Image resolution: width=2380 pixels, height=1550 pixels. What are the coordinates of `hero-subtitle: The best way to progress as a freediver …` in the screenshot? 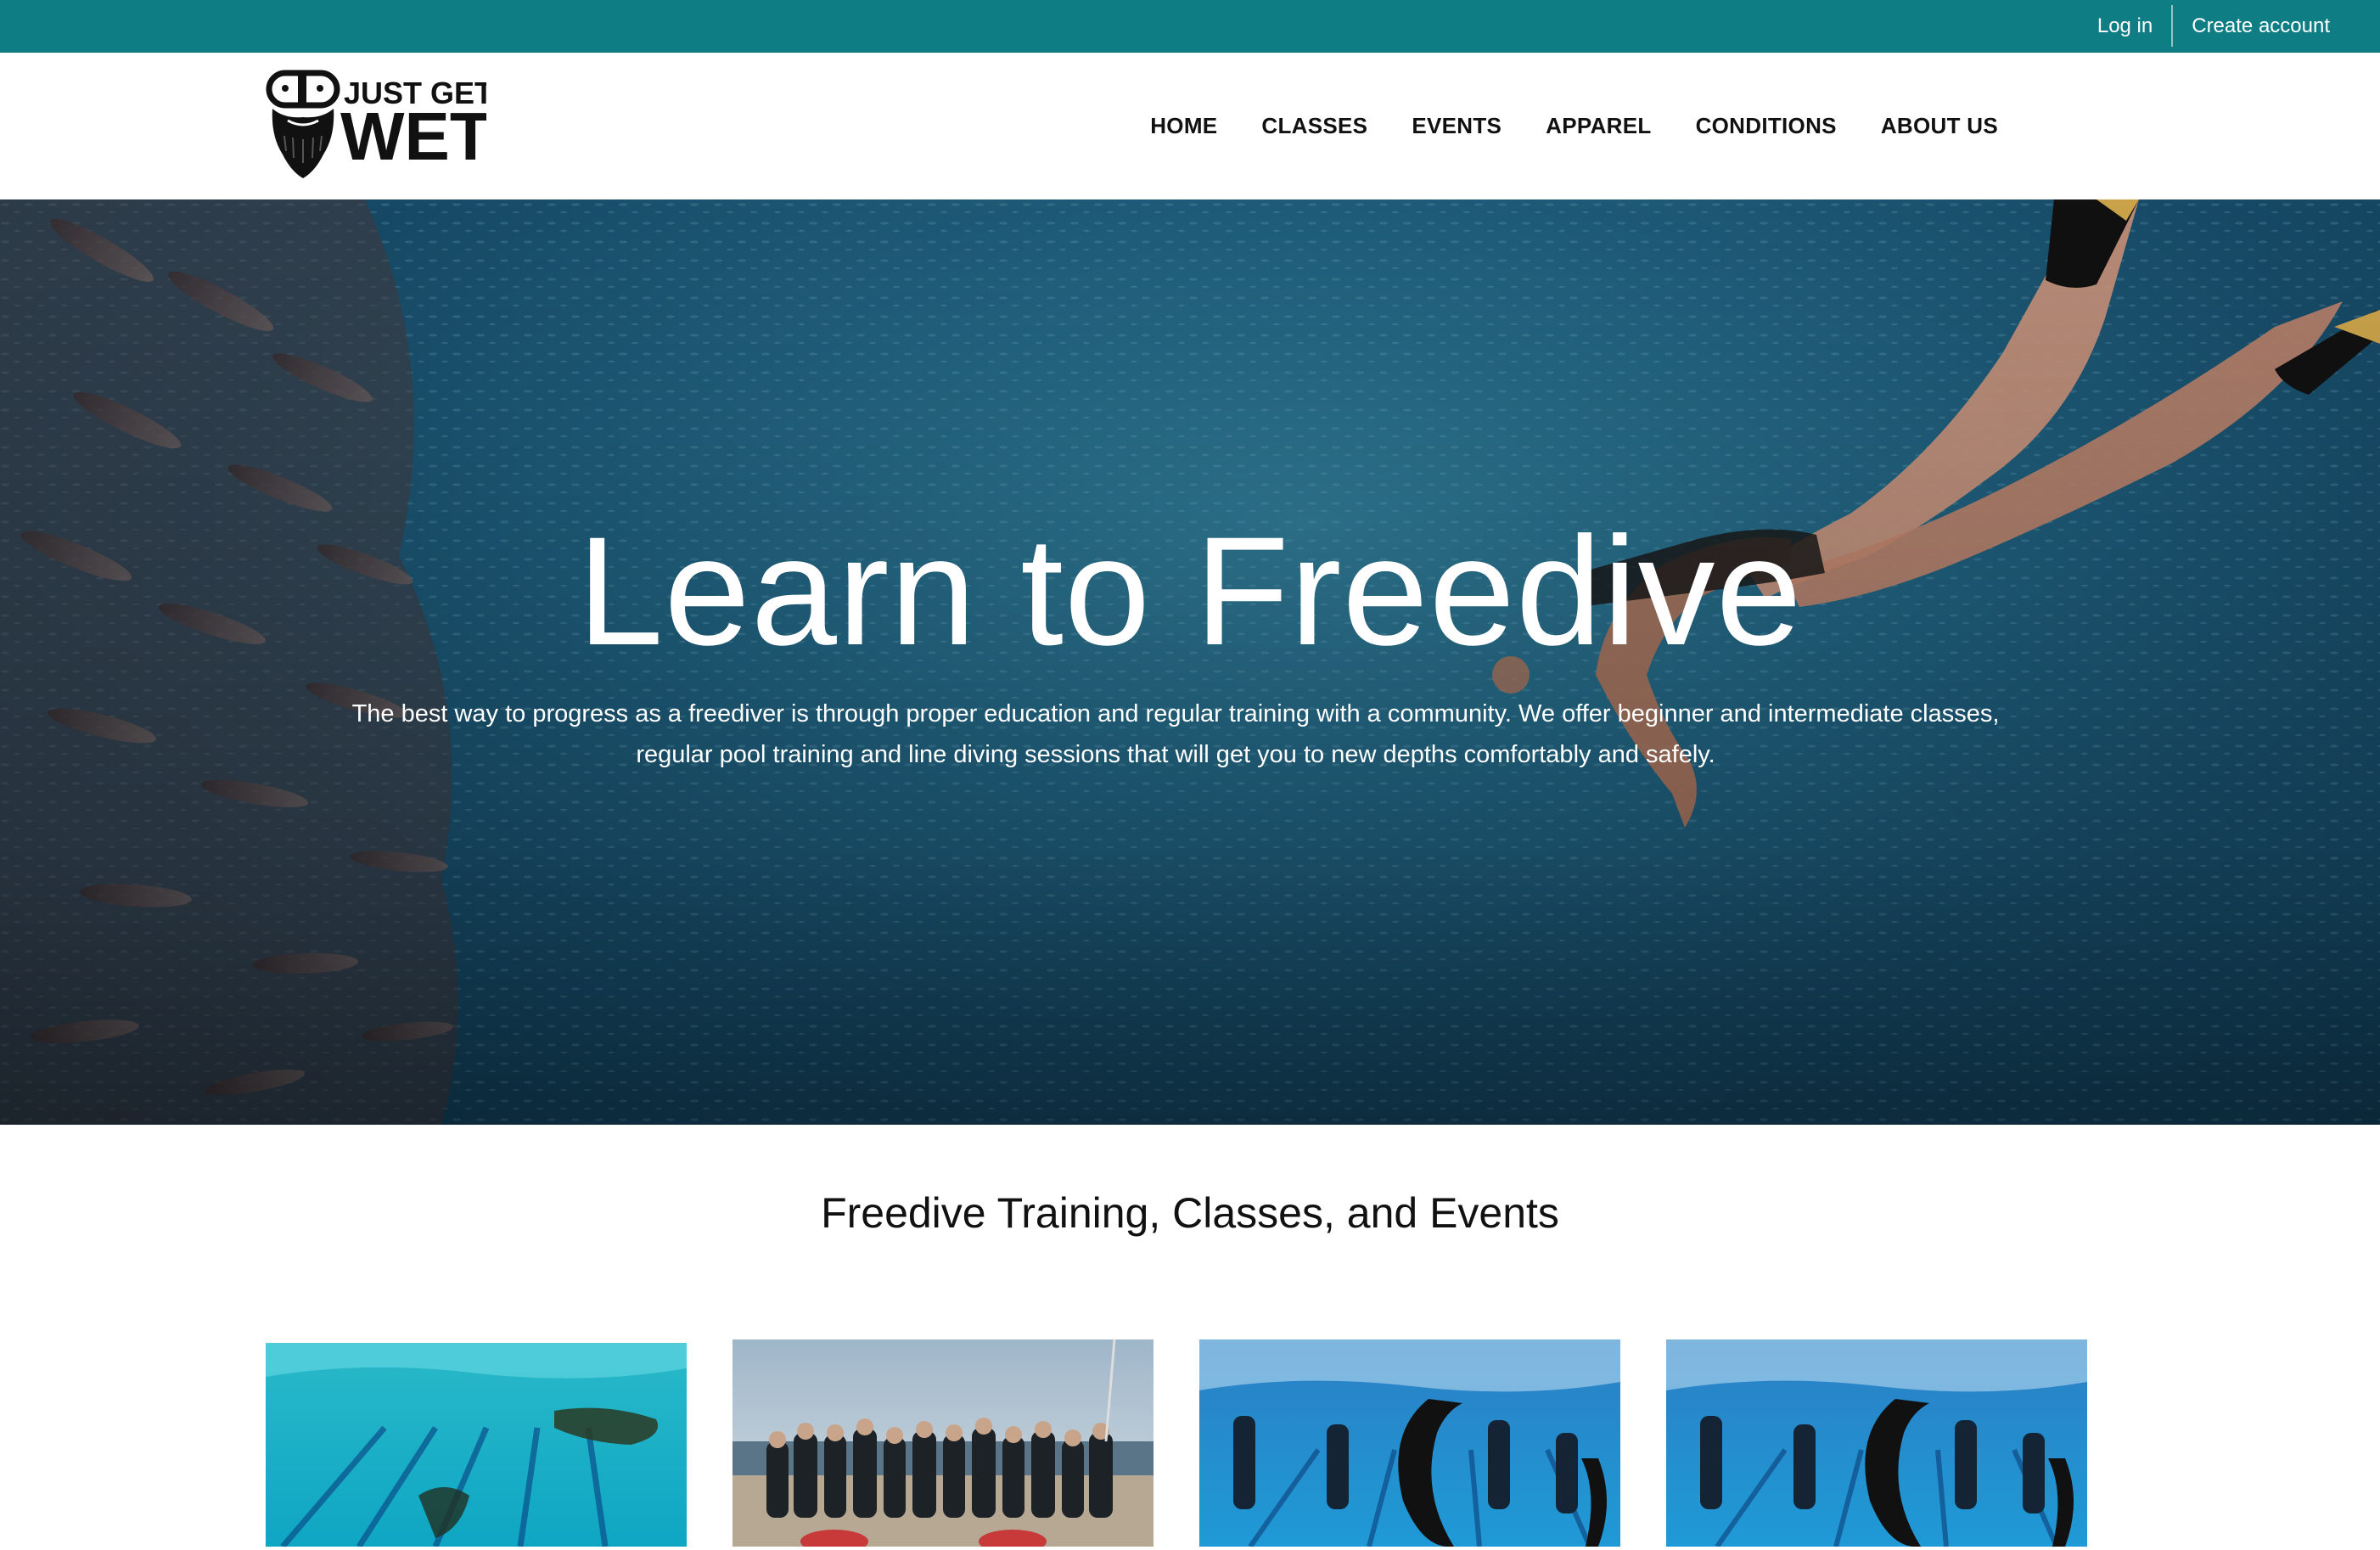 It's located at (1175, 734).